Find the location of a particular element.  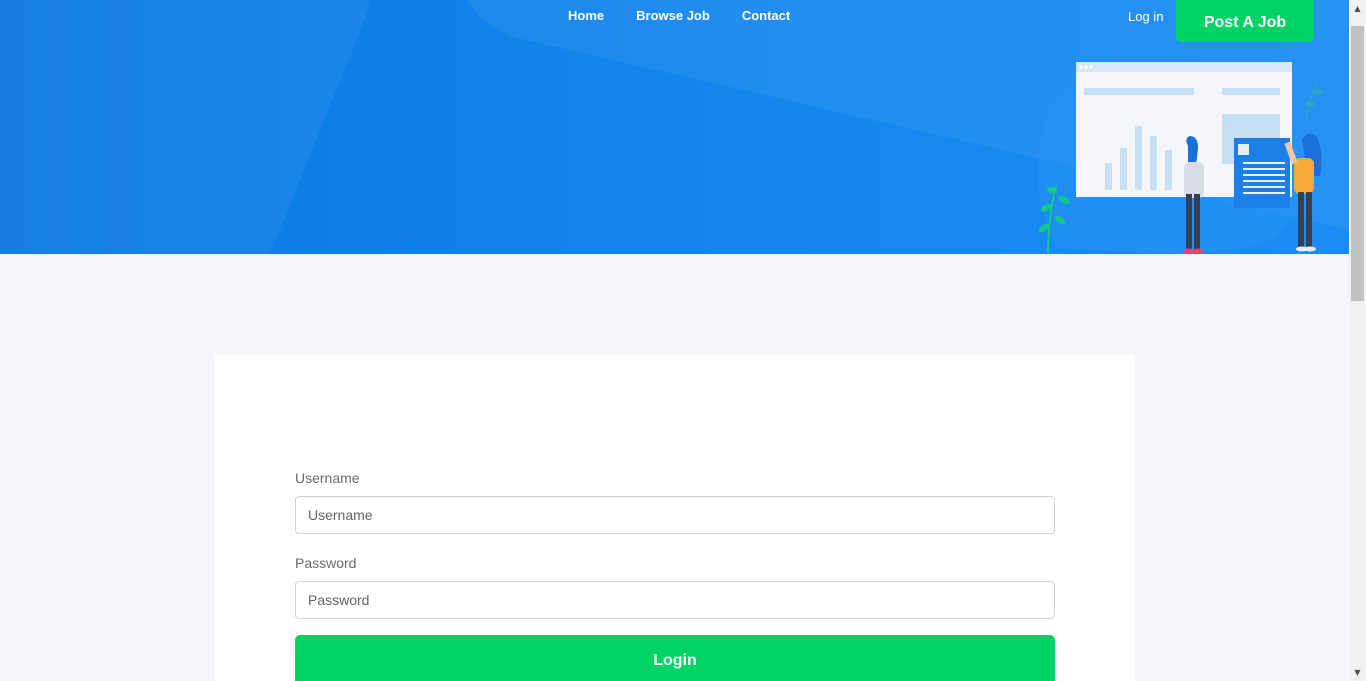

username-label: Username is located at coordinates (327, 478).